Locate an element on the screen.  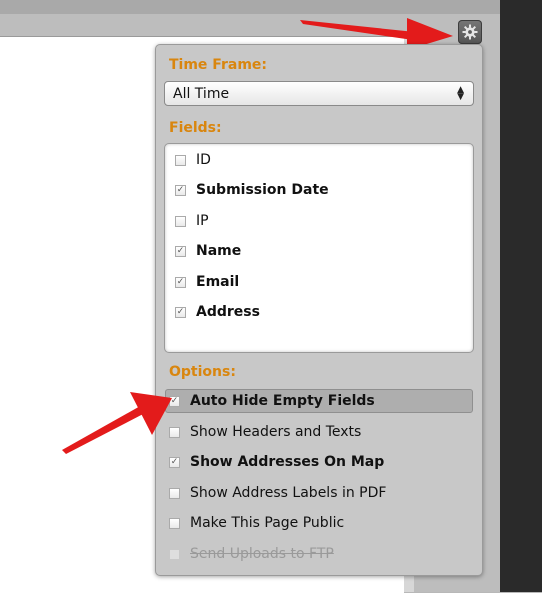
field-item-address: ✓ Address is located at coordinates (217, 312).